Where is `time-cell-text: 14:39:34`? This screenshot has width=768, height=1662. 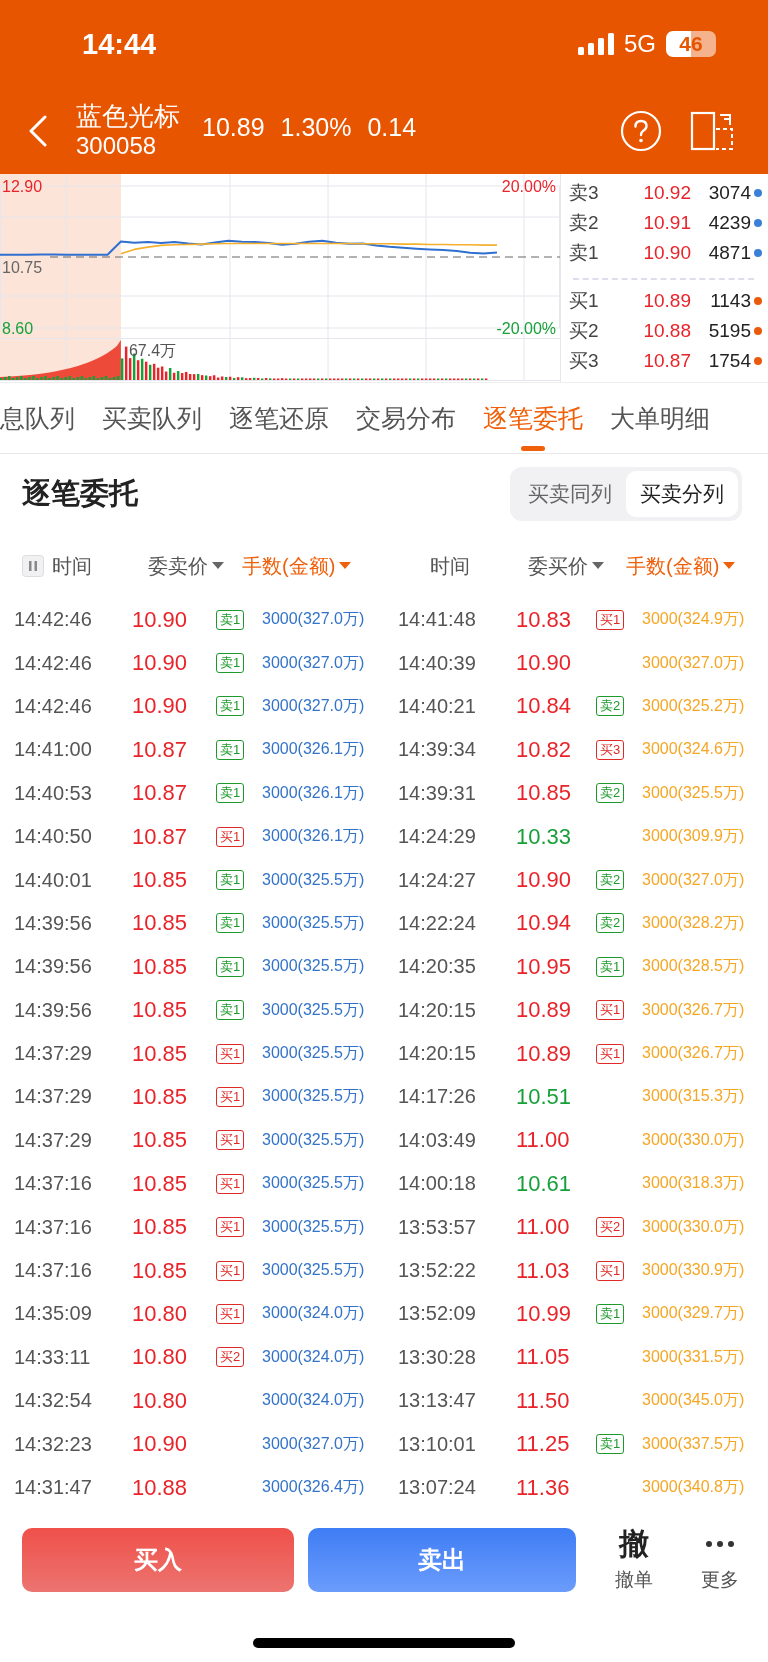
time-cell-text: 14:39:34 is located at coordinates (437, 750).